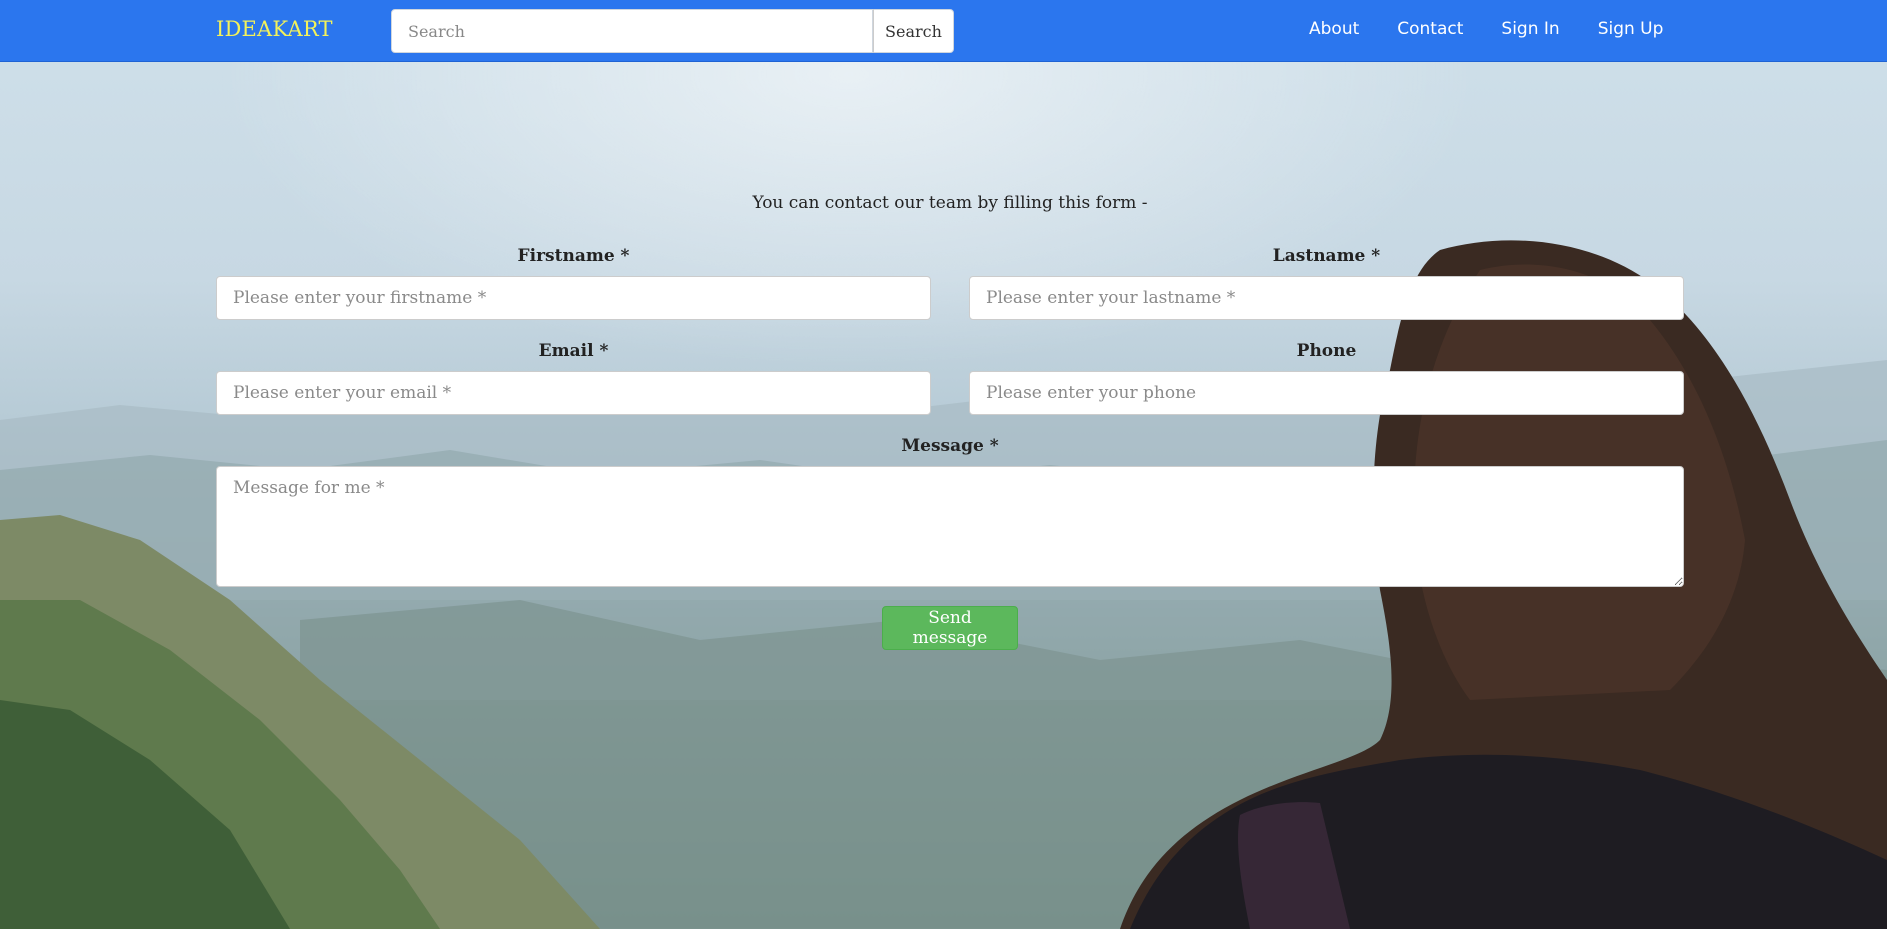 The width and height of the screenshot is (1887, 929). What do you see at coordinates (950, 628) in the screenshot?
I see `send-message-button: Send message` at bounding box center [950, 628].